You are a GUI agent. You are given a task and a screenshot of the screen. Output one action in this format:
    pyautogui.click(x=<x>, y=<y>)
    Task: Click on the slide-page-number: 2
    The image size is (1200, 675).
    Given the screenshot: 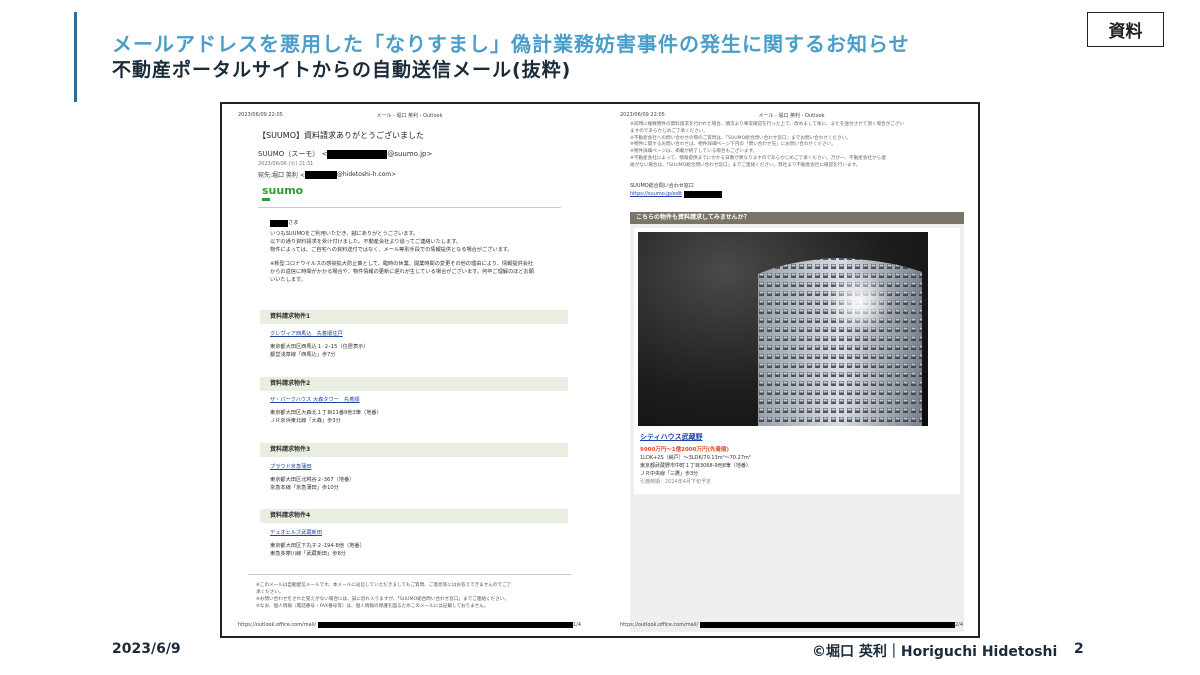 What is the action you would take?
    pyautogui.click(x=1079, y=649)
    